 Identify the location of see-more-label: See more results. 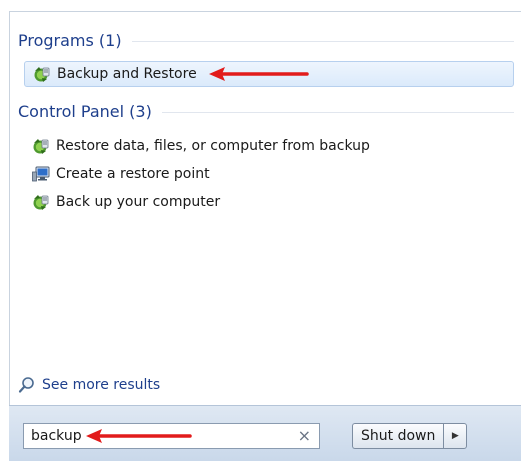
(101, 385).